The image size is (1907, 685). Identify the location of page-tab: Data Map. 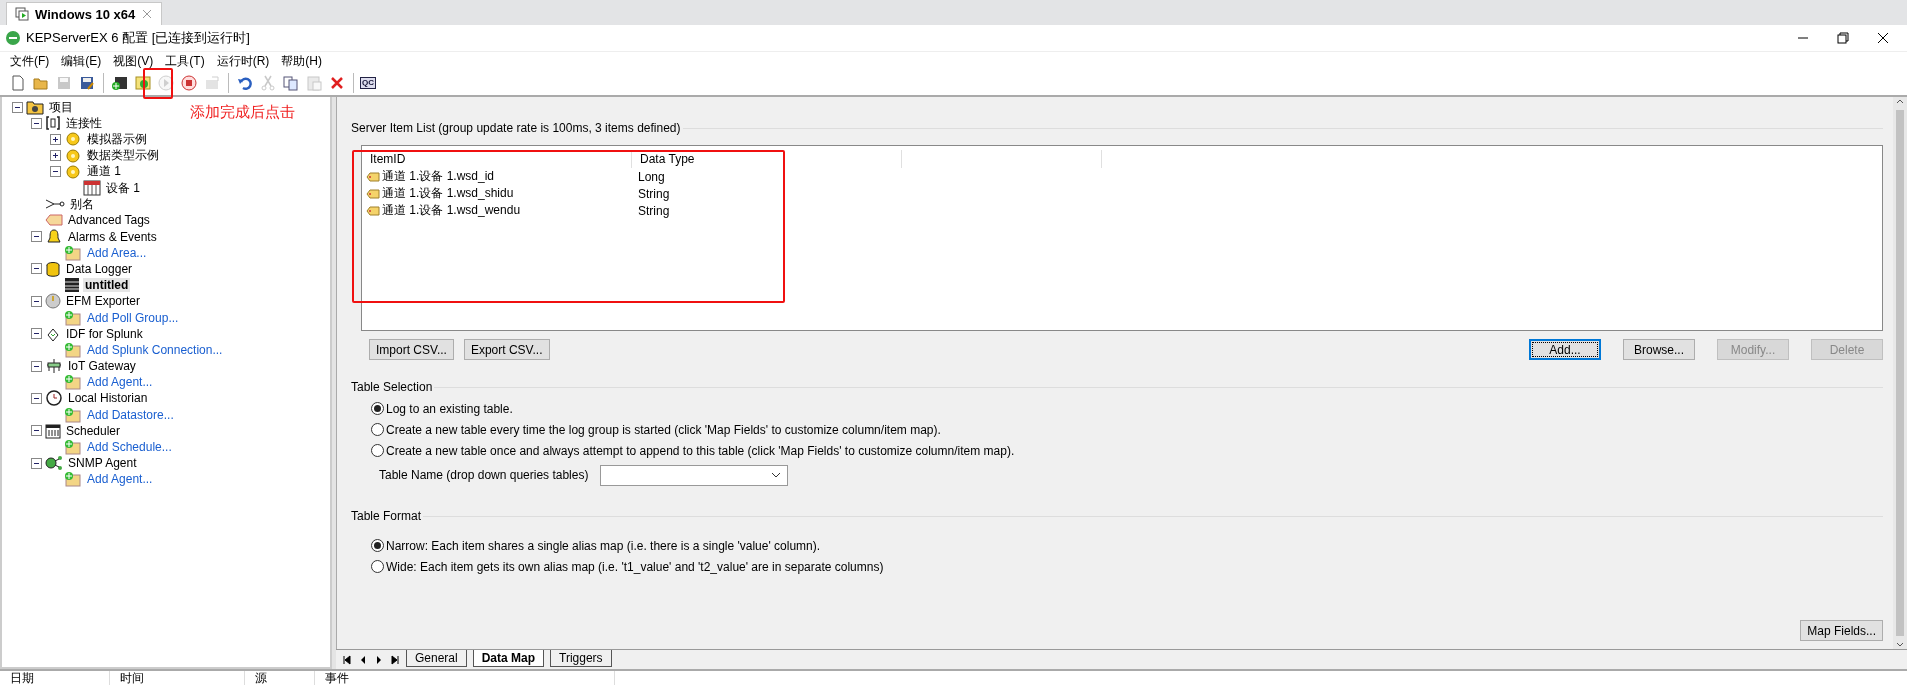
(508, 658).